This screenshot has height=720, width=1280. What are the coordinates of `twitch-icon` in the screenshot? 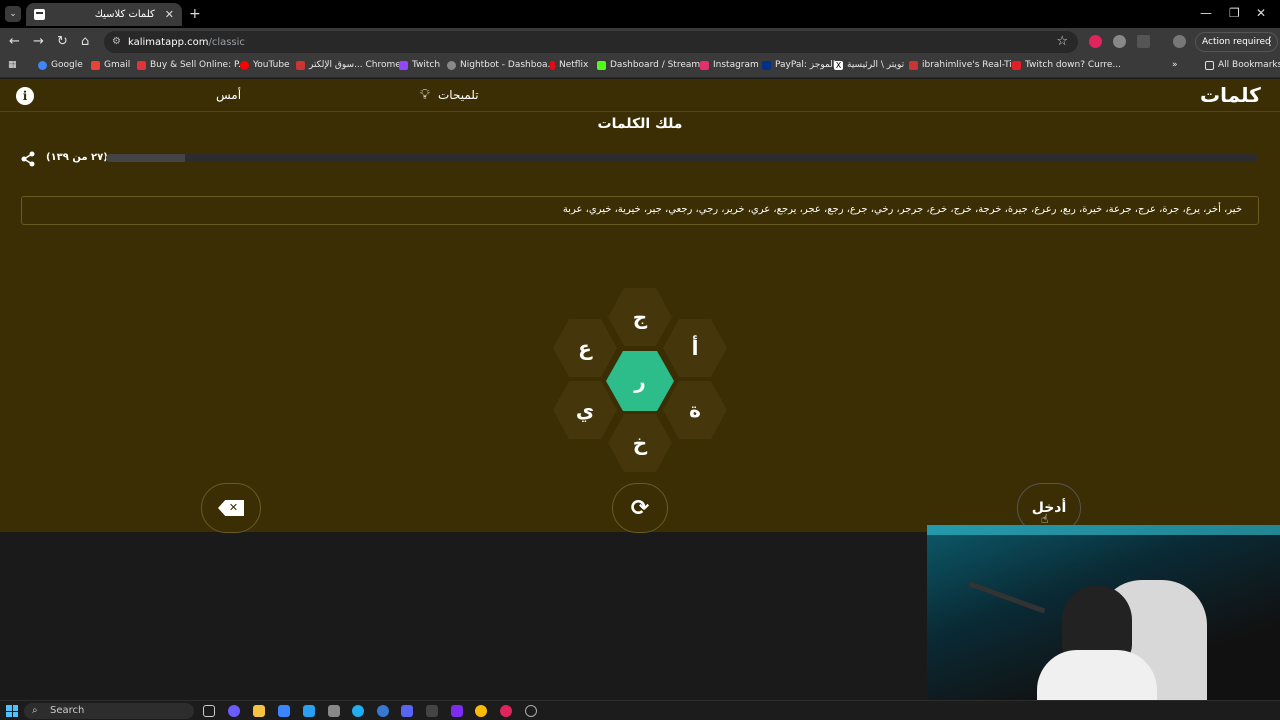 It's located at (403, 65).